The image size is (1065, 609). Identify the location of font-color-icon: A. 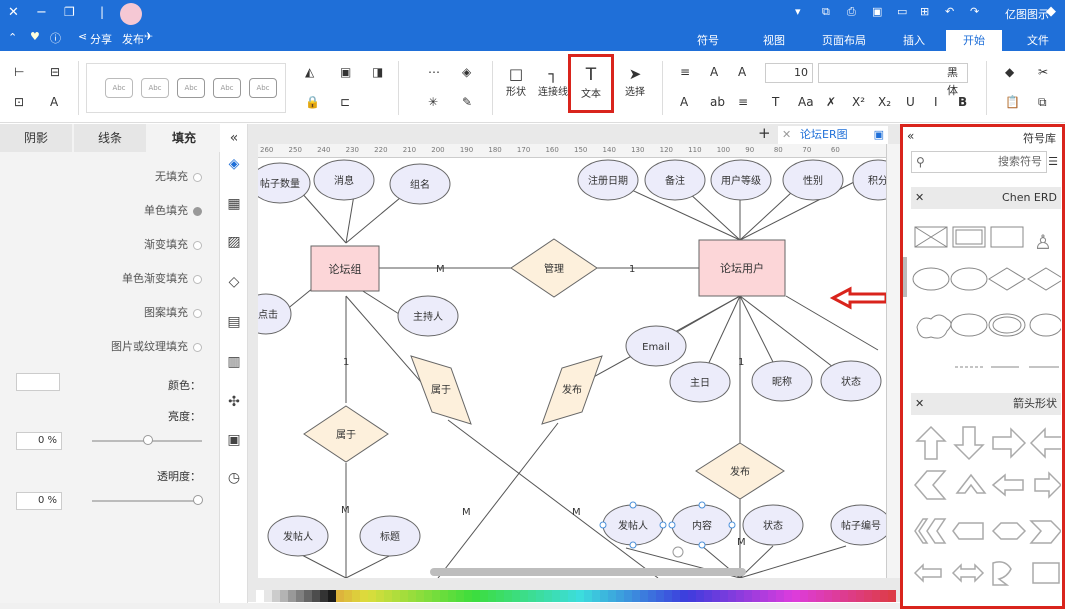
(54, 102).